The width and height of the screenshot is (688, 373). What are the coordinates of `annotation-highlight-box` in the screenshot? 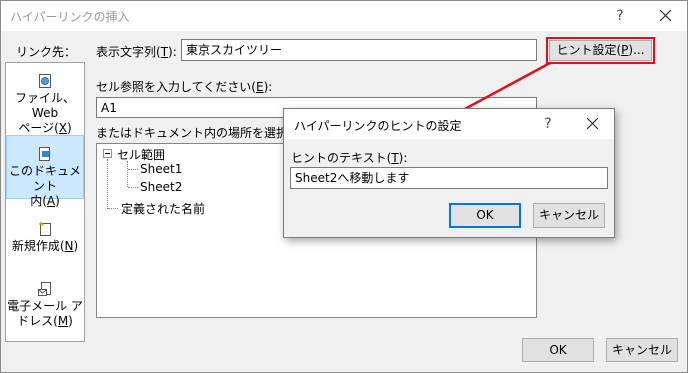 It's located at (600, 50).